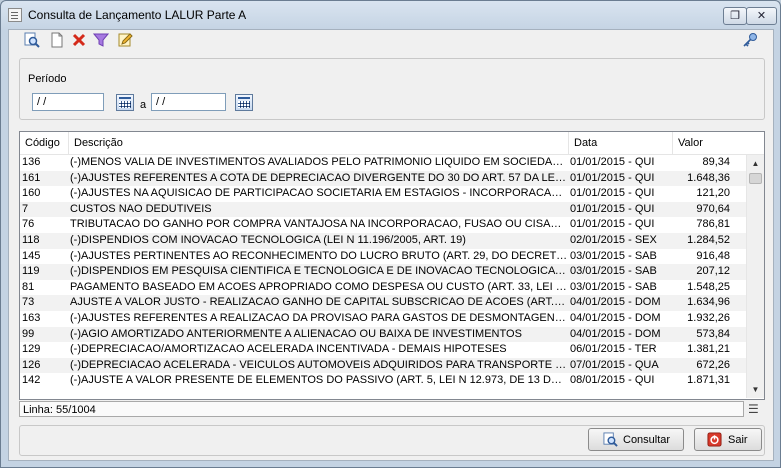 This screenshot has width=781, height=468. What do you see at coordinates (718, 143) in the screenshot?
I see `column-header-valor: Valor` at bounding box center [718, 143].